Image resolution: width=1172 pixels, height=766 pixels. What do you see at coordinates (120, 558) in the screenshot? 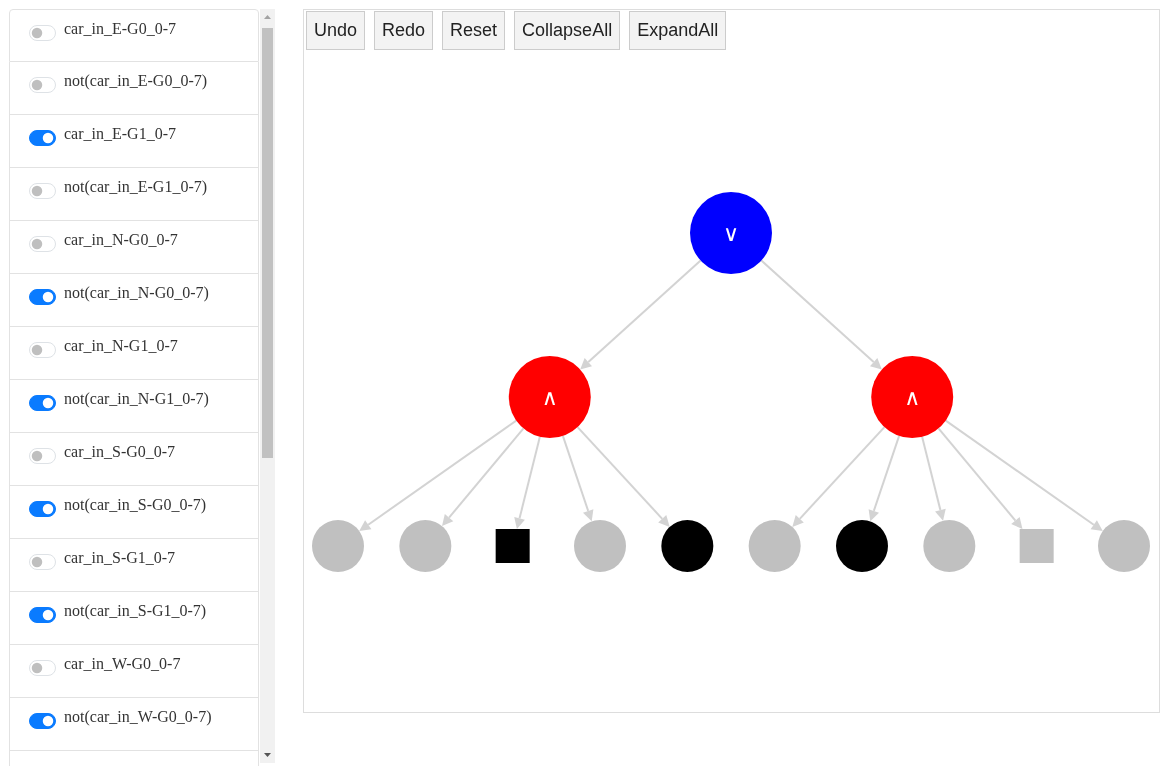
I see `toggle-label: car_in_S-G1_0-7` at bounding box center [120, 558].